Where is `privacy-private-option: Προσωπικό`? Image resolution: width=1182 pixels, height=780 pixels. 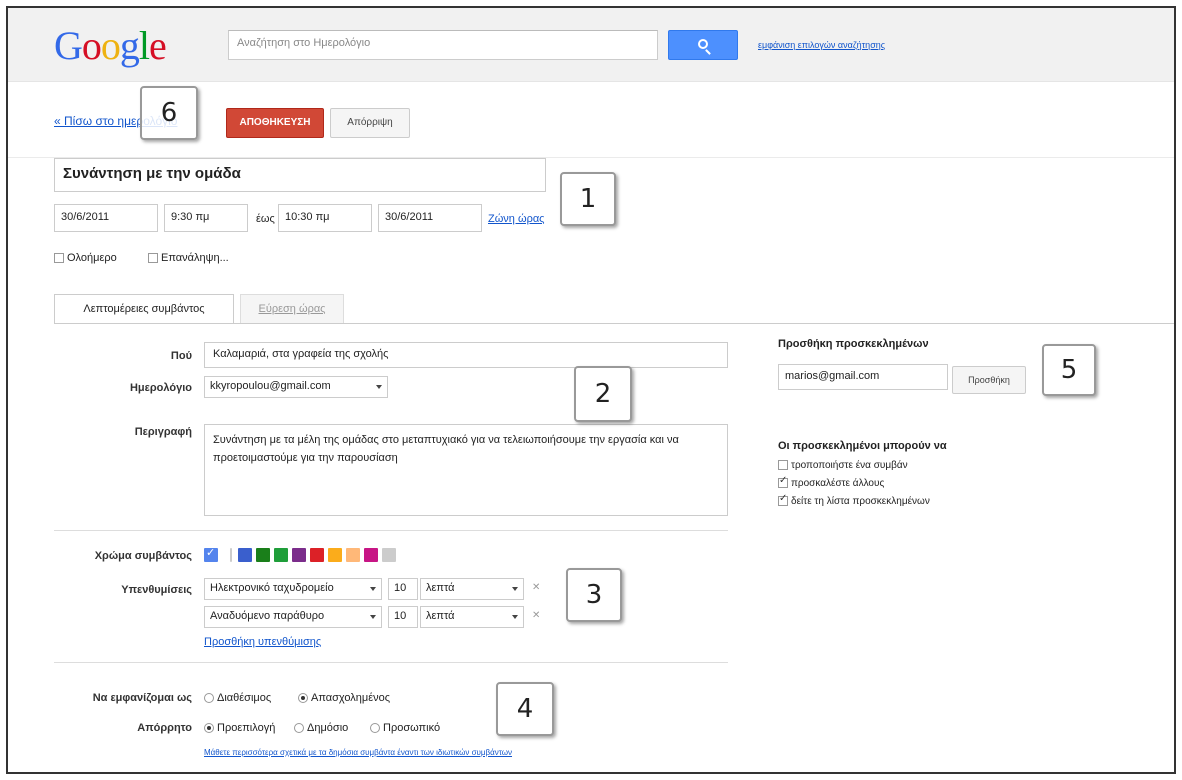 privacy-private-option: Προσωπικό is located at coordinates (405, 728).